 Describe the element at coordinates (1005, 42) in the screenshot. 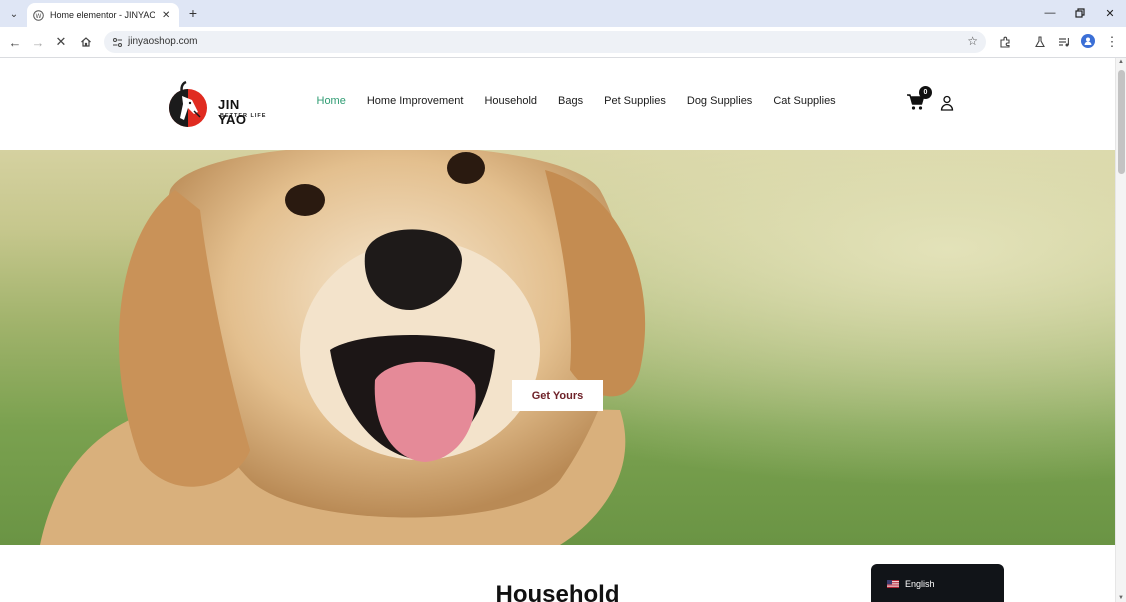

I see `extensions-icon` at that location.